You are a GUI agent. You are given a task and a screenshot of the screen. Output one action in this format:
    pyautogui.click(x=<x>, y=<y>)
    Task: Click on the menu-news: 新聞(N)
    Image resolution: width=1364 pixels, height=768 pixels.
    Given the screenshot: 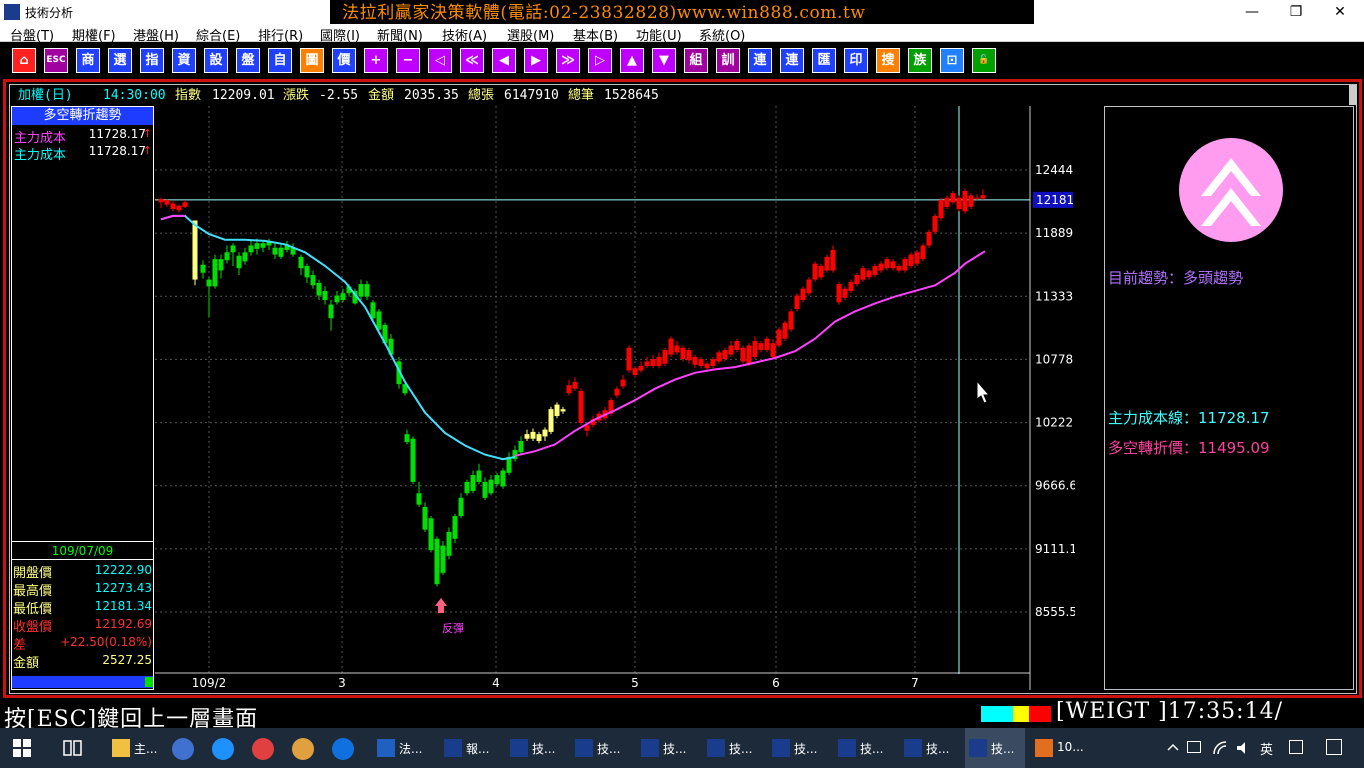 What is the action you would take?
    pyautogui.click(x=400, y=34)
    